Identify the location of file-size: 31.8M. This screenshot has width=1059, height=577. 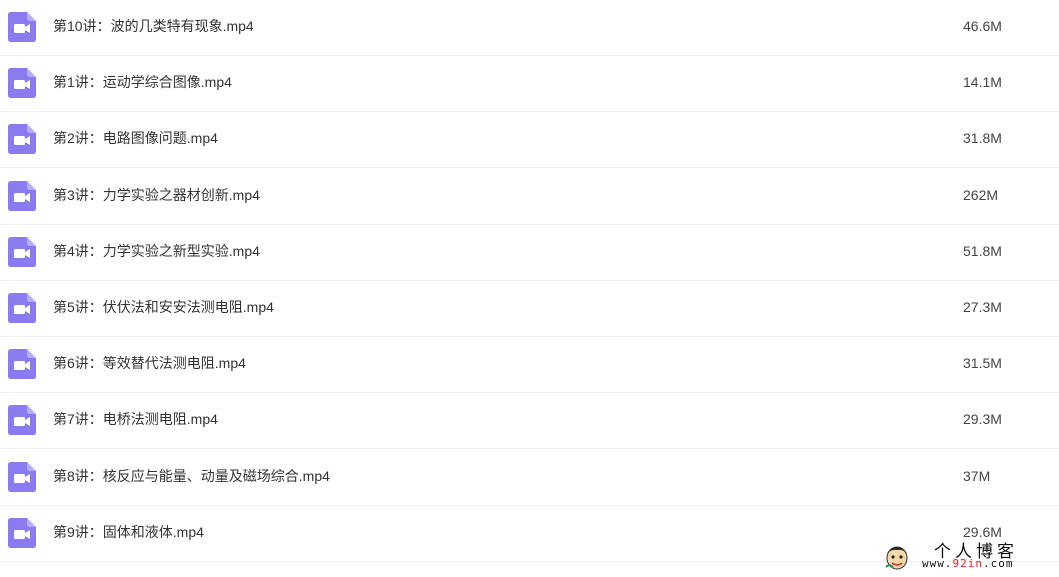
(982, 138).